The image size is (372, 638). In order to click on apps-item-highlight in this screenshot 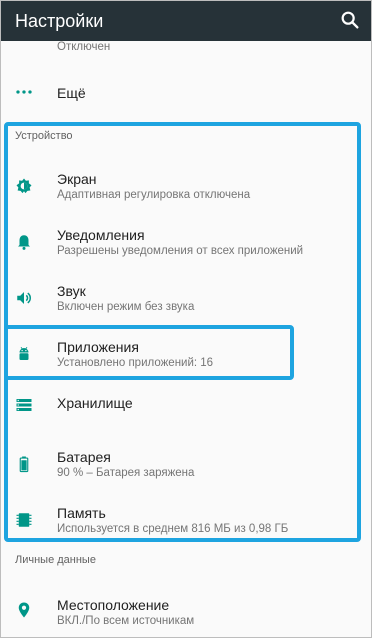, I will do `click(149, 352)`.